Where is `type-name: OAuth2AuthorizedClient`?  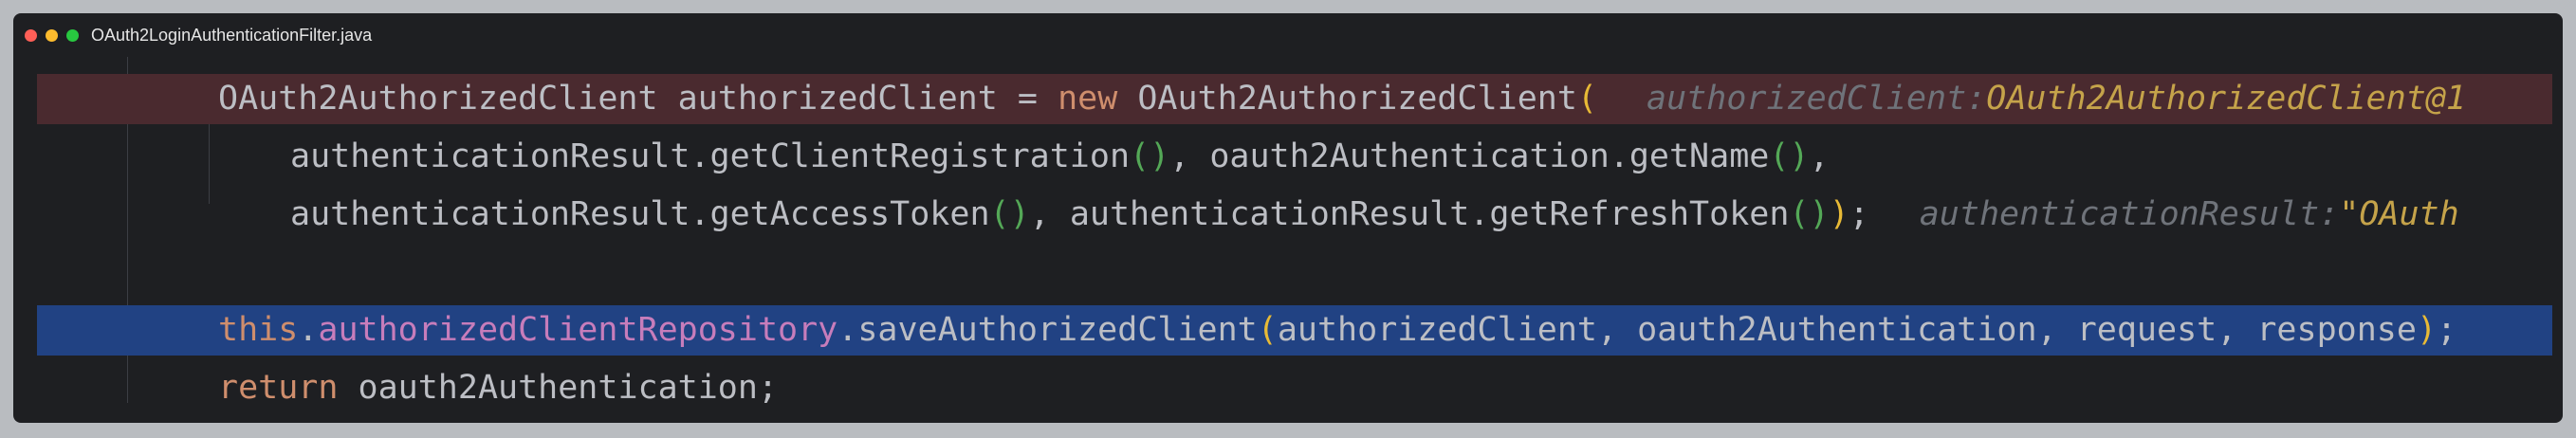 type-name: OAuth2AuthorizedClient is located at coordinates (438, 99).